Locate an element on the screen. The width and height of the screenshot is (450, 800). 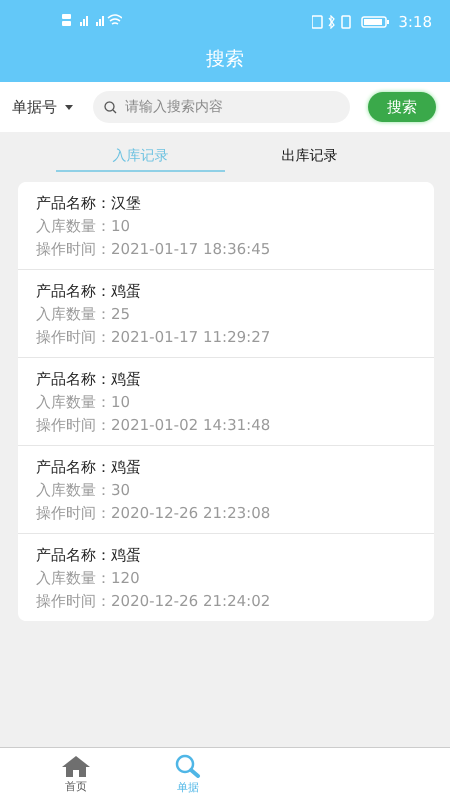
nav-item: 首页 is located at coordinates (76, 774).